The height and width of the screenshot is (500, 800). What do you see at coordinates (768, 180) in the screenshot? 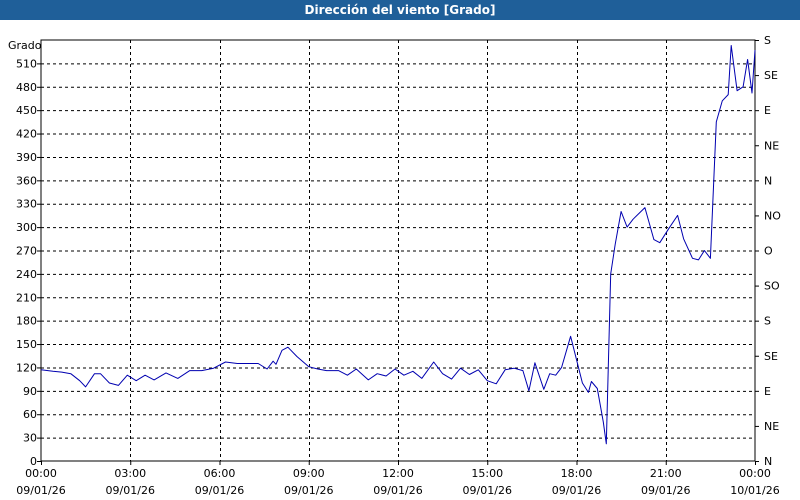
I see `right-tick-label: N` at bounding box center [768, 180].